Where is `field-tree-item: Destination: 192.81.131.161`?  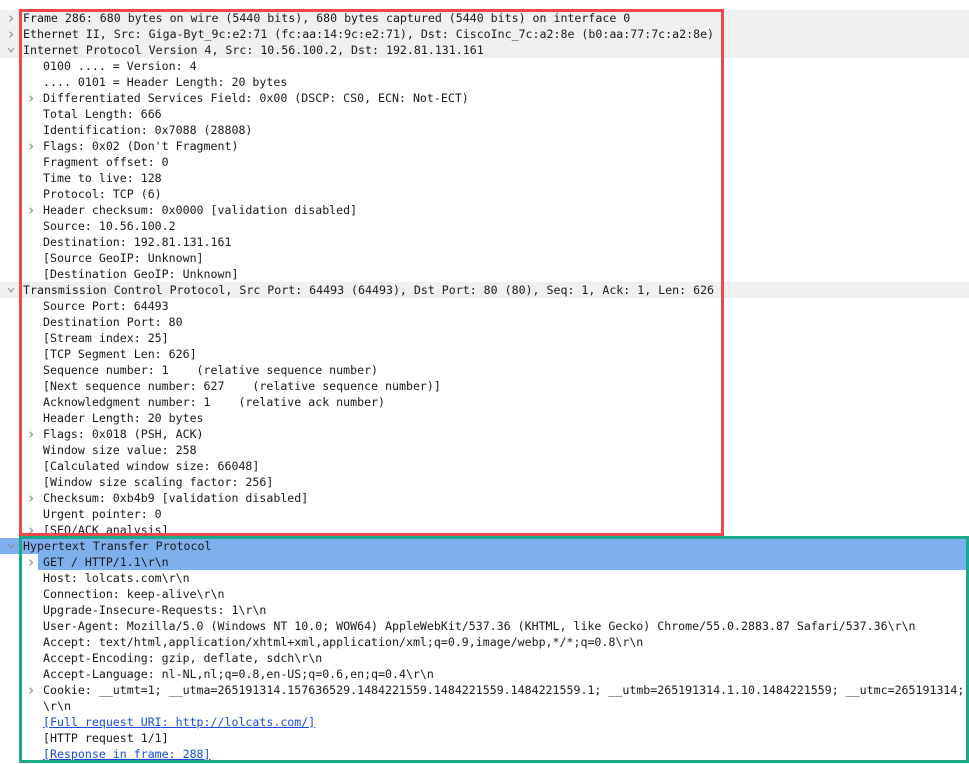 field-tree-item: Destination: 192.81.131.161 is located at coordinates (484, 242).